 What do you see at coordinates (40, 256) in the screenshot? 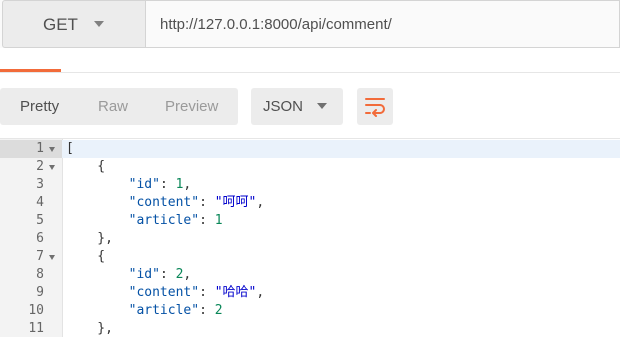
I see `line-number: 7` at bounding box center [40, 256].